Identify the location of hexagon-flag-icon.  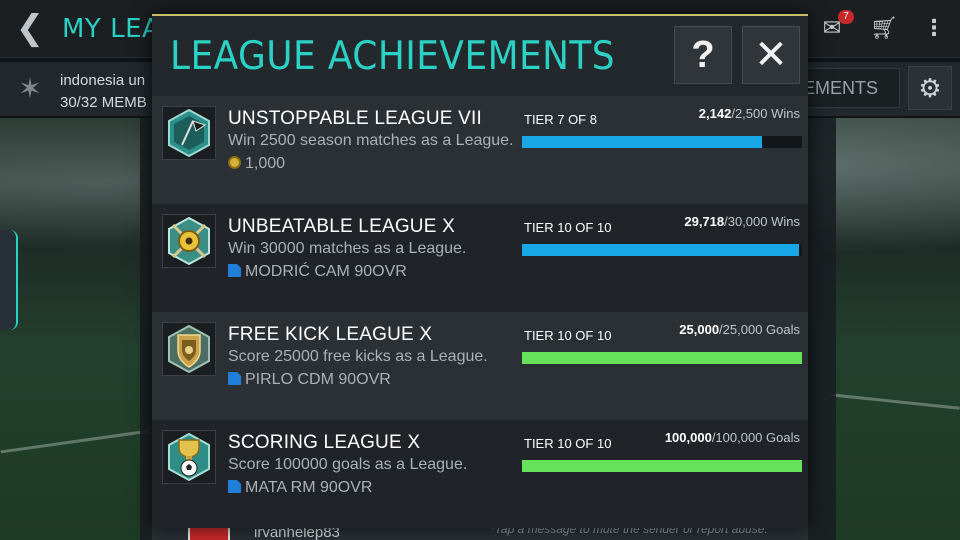
(189, 133).